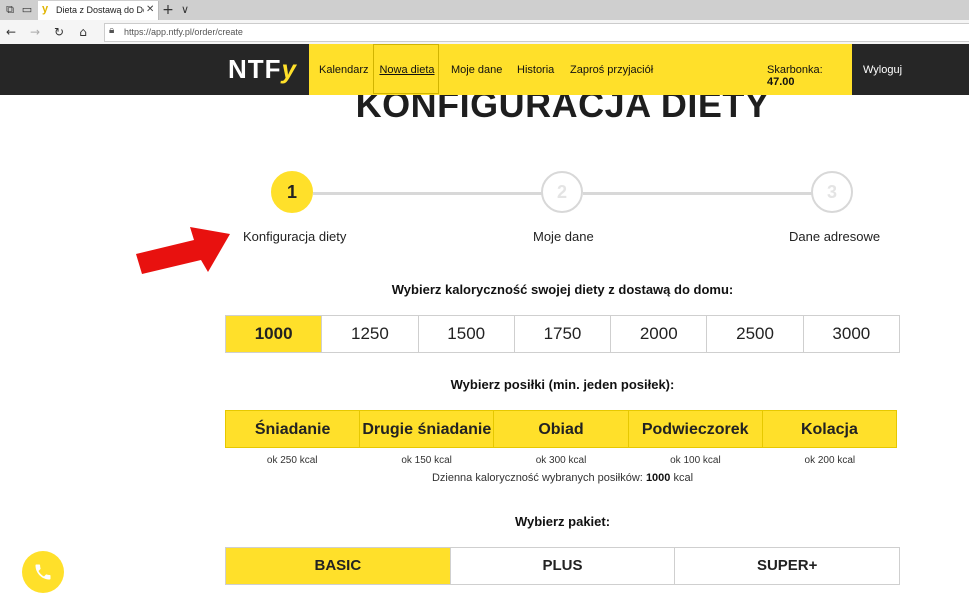 This screenshot has height=603, width=969. Describe the element at coordinates (659, 334) in the screenshot. I see `calorie-option-2000: 2000` at that location.